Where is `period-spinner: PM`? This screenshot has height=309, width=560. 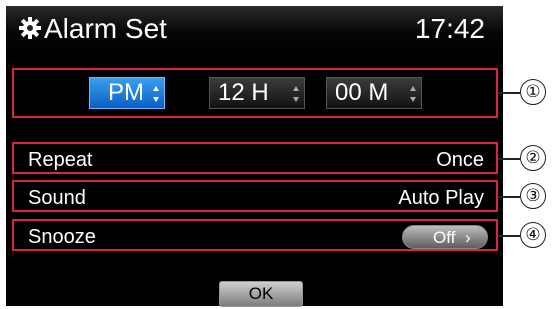
period-spinner: PM is located at coordinates (127, 93).